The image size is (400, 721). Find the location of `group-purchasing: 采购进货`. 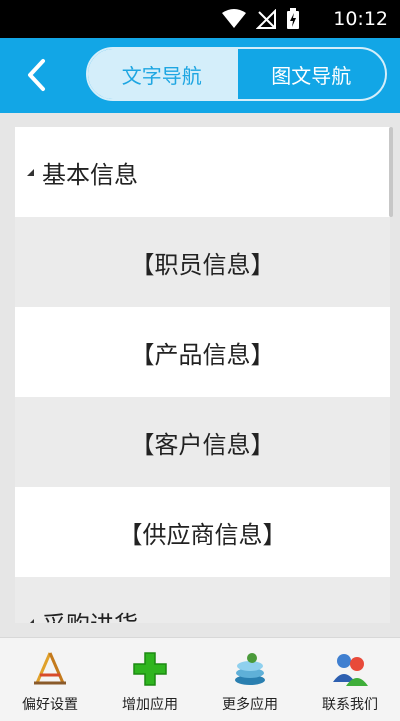

group-purchasing: 采购进货 is located at coordinates (202, 600).